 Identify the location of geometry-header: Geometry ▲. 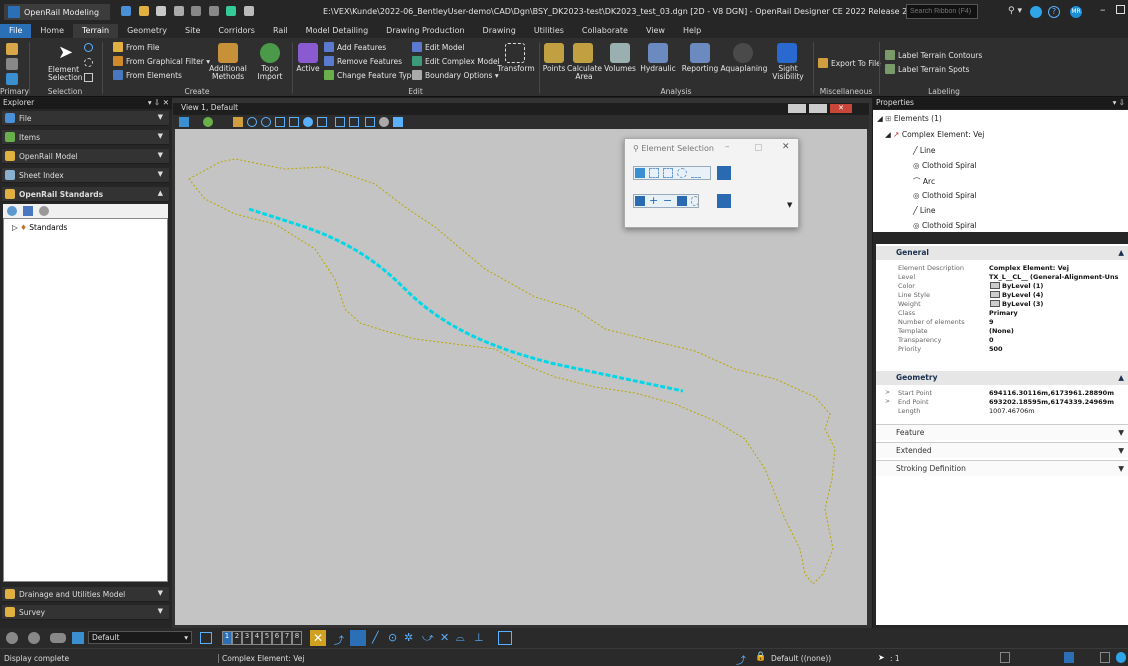
(1002, 378).